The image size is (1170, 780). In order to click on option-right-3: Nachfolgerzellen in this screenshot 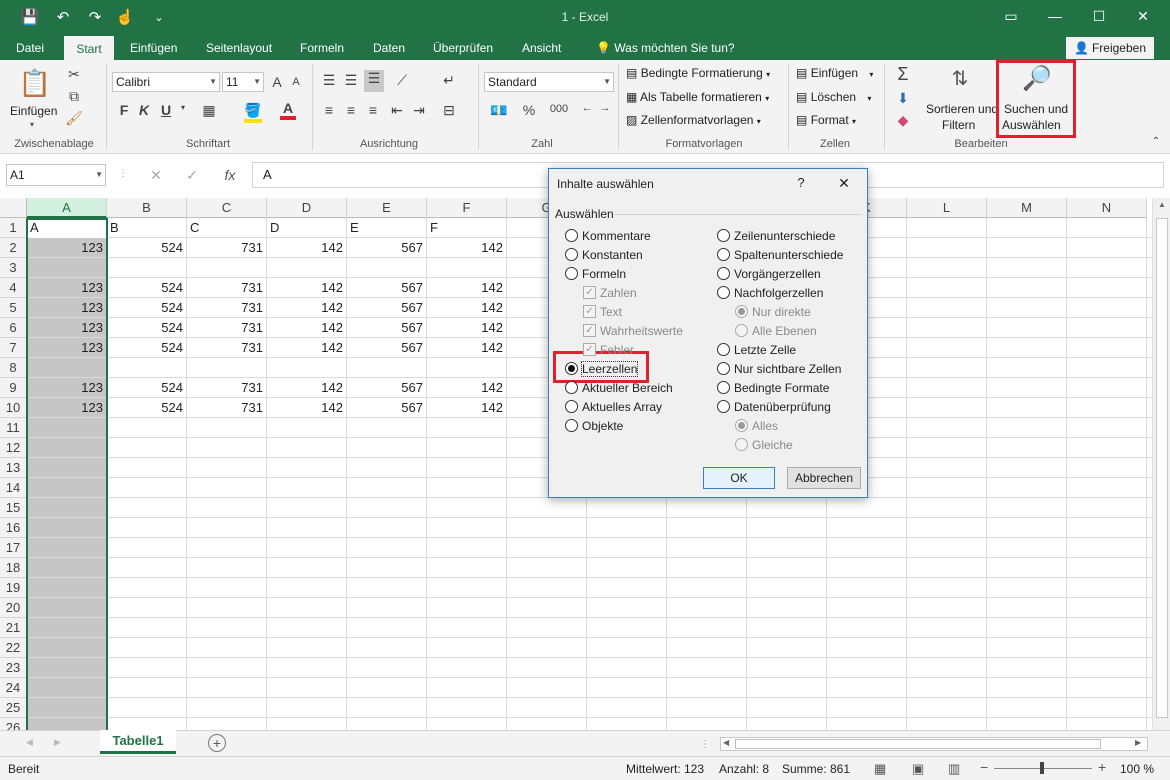, I will do `click(770, 293)`.